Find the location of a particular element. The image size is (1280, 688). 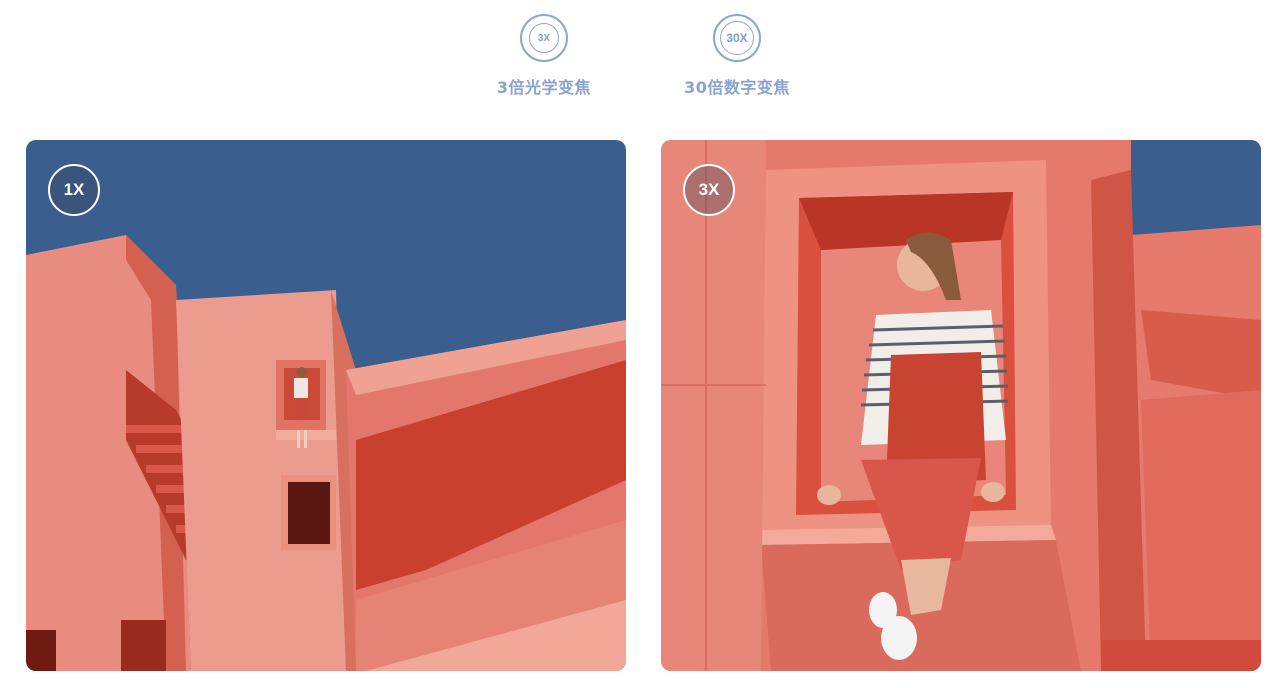

feature-optical-zoom: 3X 3倍光学变焦 is located at coordinates (544, 56).